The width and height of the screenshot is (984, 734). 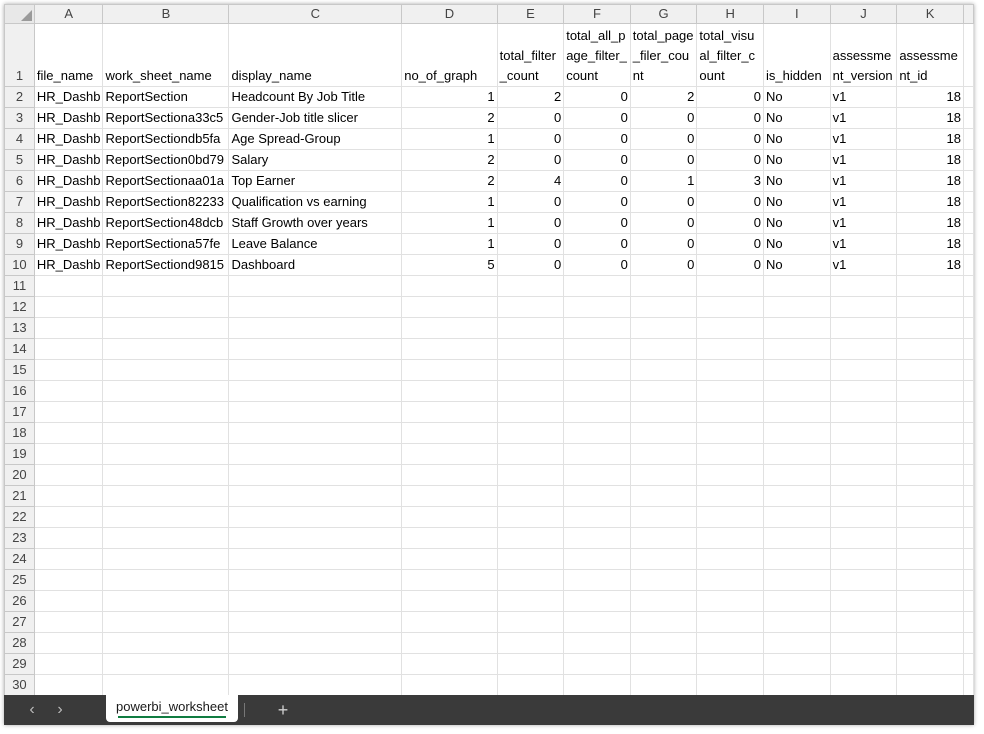 What do you see at coordinates (19, 664) in the screenshot?
I see `row-header: 29` at bounding box center [19, 664].